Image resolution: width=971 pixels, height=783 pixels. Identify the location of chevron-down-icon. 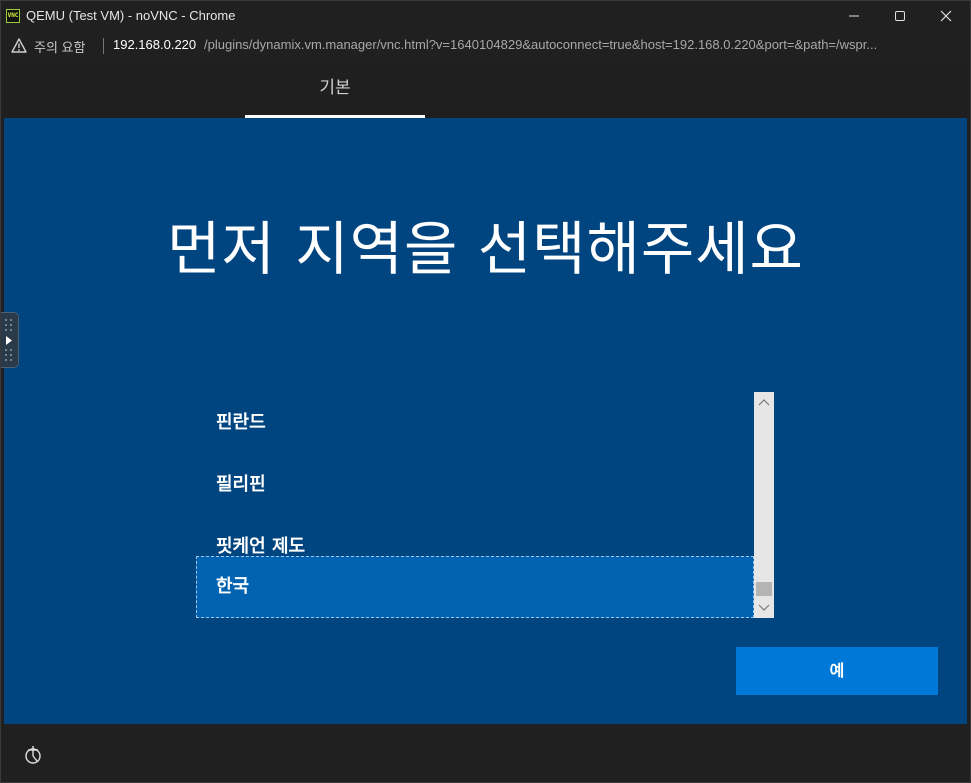
(764, 607).